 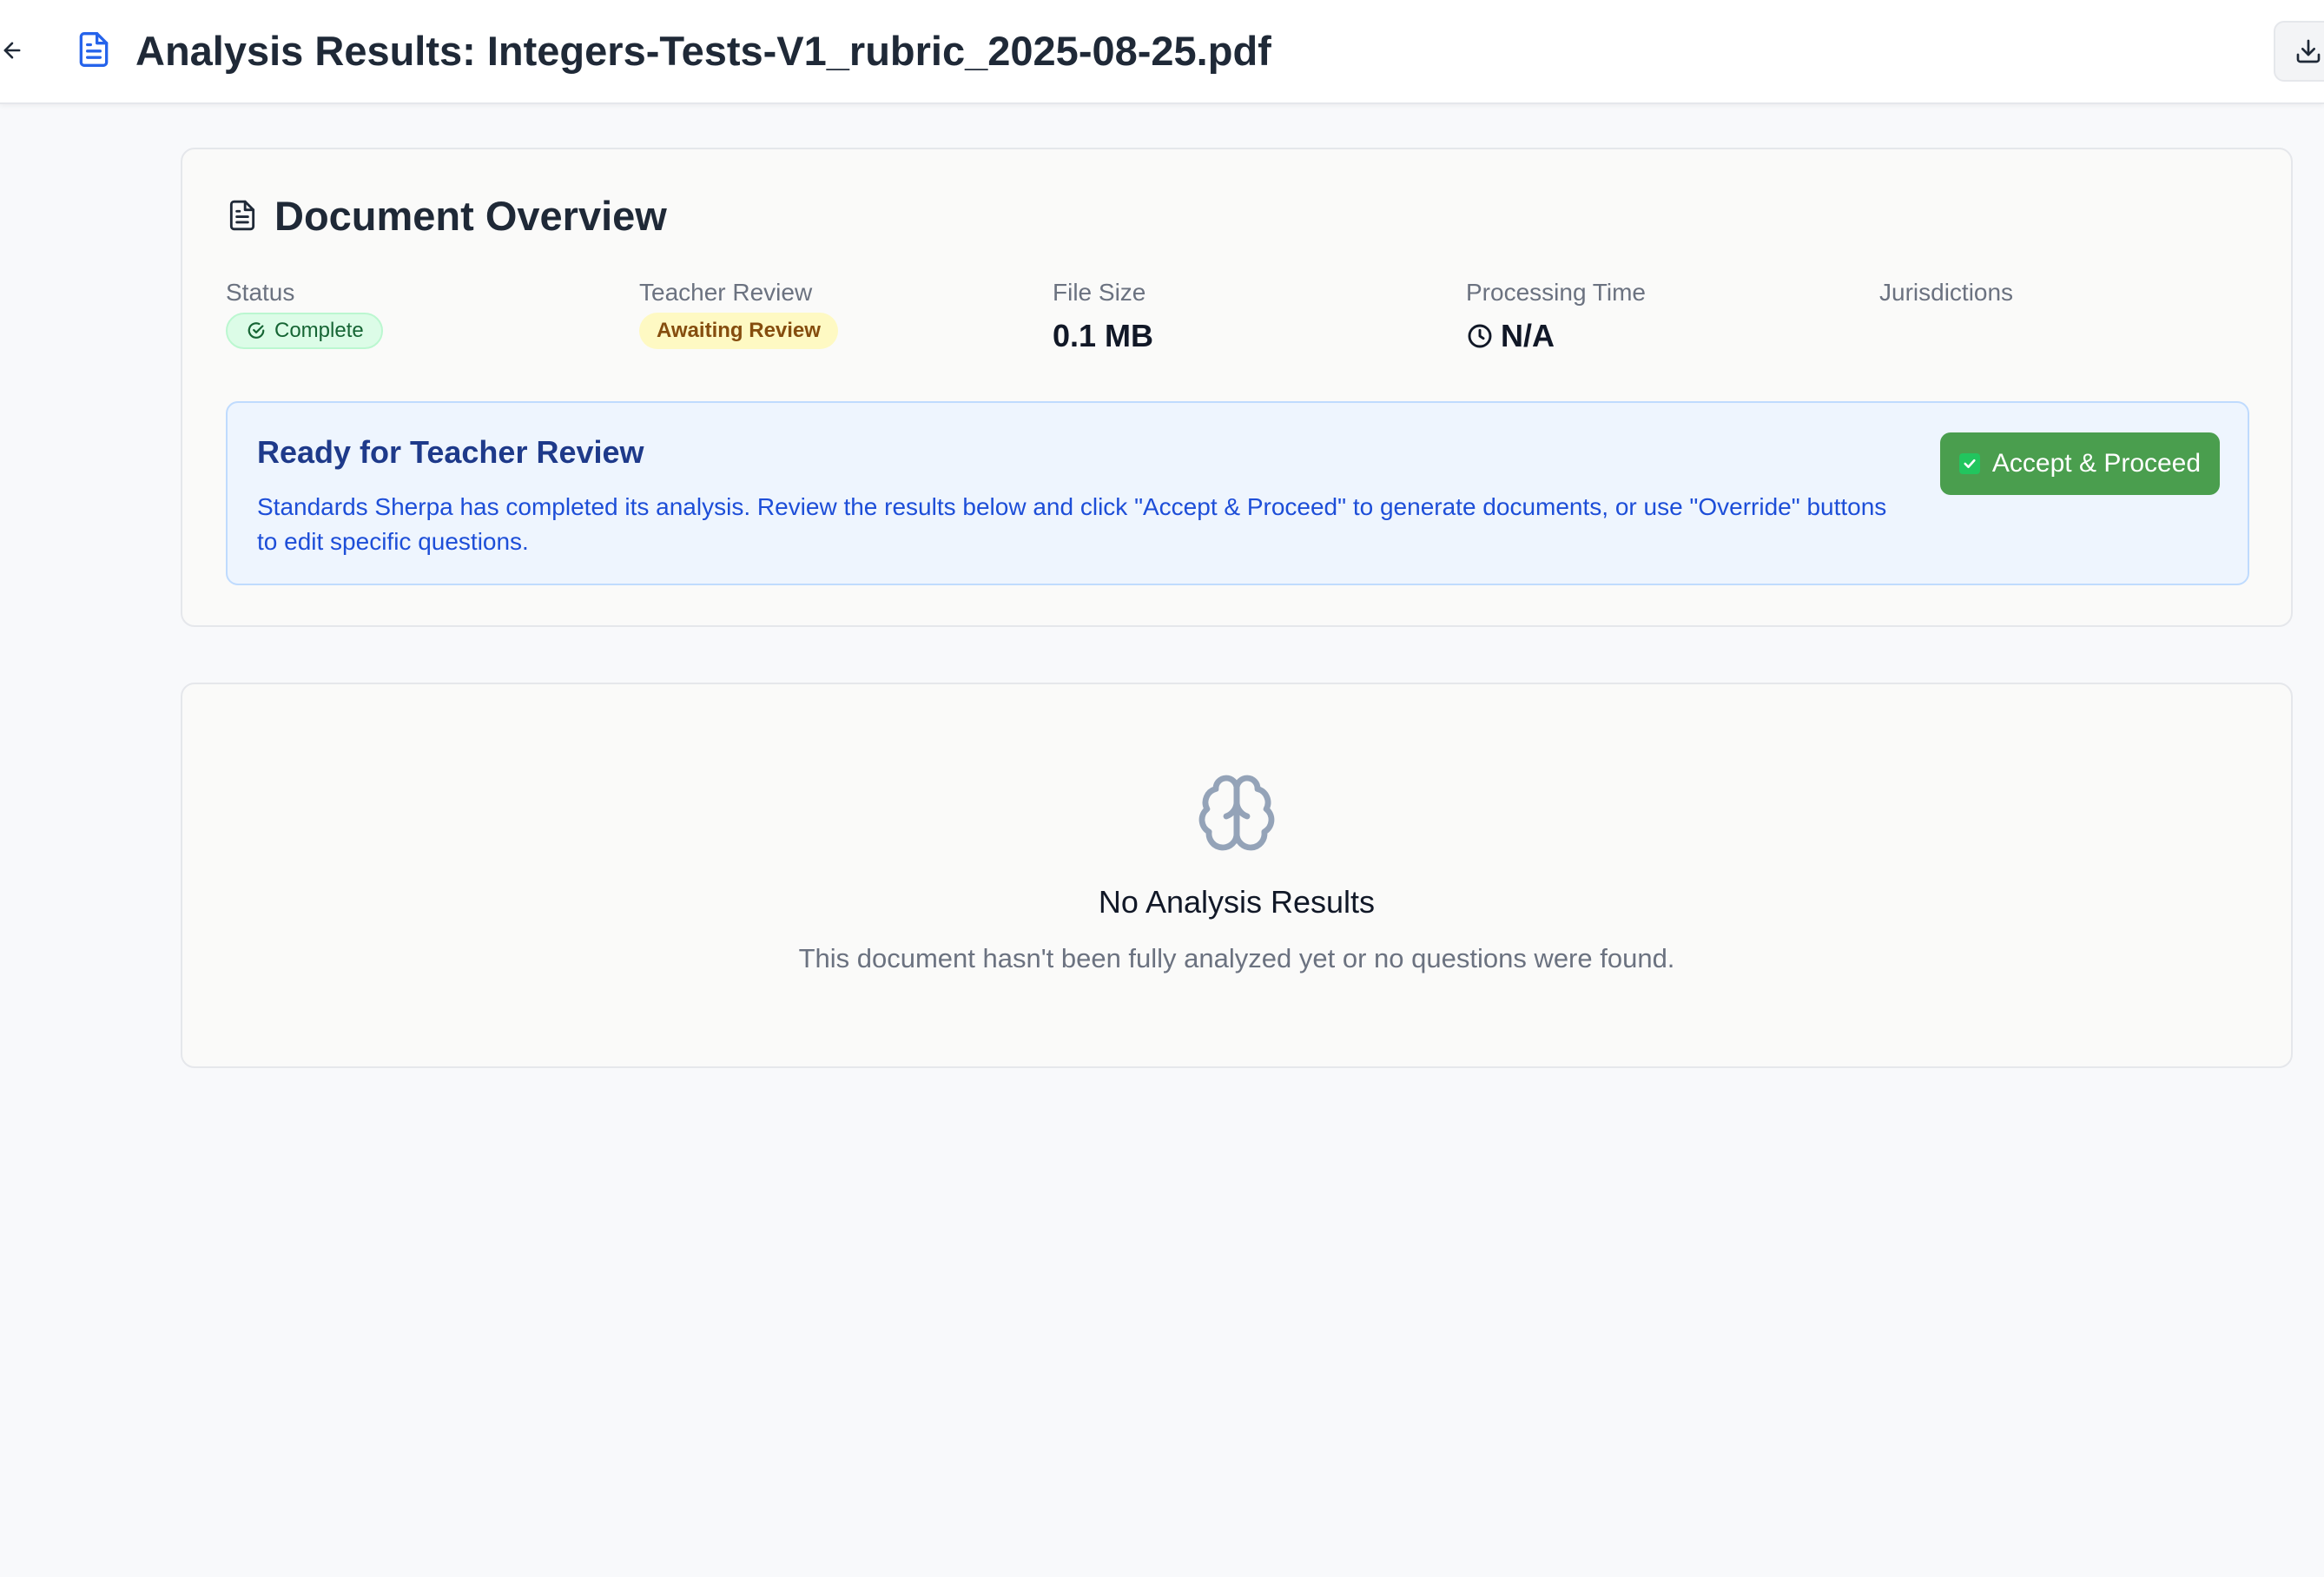 What do you see at coordinates (450, 452) in the screenshot?
I see `review-notice-title: Ready for Teacher Review` at bounding box center [450, 452].